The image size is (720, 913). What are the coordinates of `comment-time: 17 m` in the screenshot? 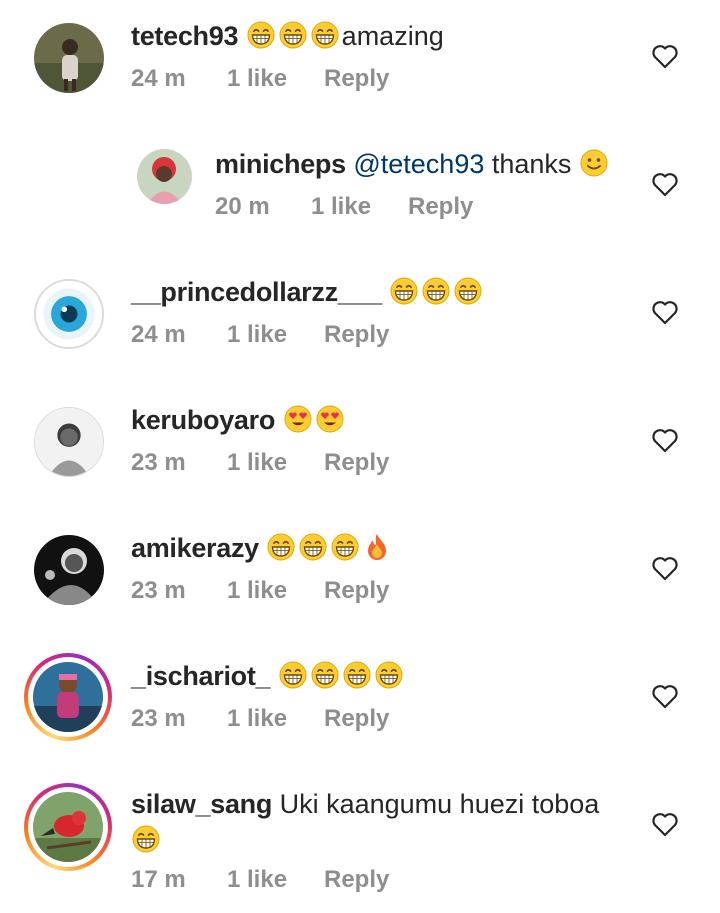 It's located at (158, 879).